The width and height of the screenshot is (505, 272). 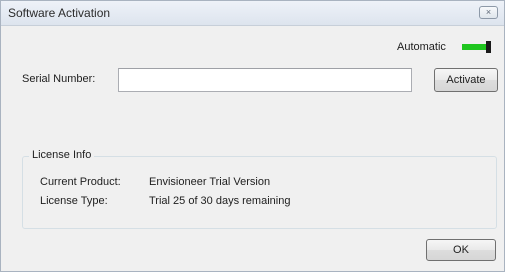 What do you see at coordinates (488, 47) in the screenshot?
I see `toggle-knob` at bounding box center [488, 47].